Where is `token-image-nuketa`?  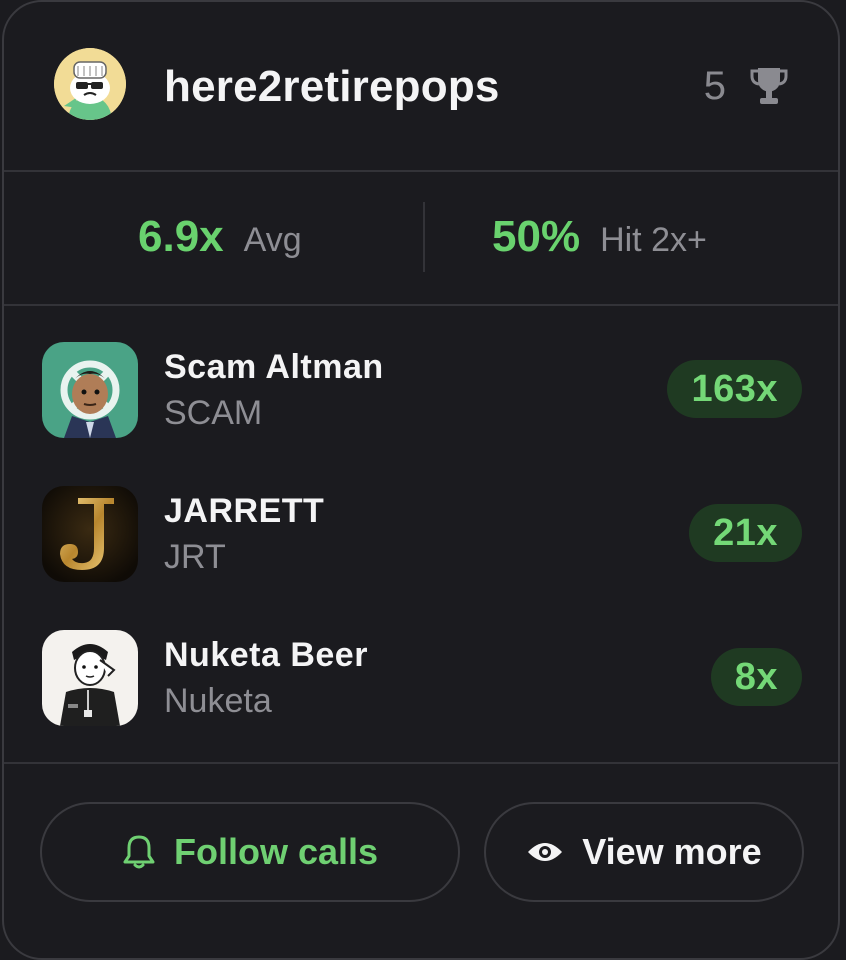 token-image-nuketa is located at coordinates (90, 678).